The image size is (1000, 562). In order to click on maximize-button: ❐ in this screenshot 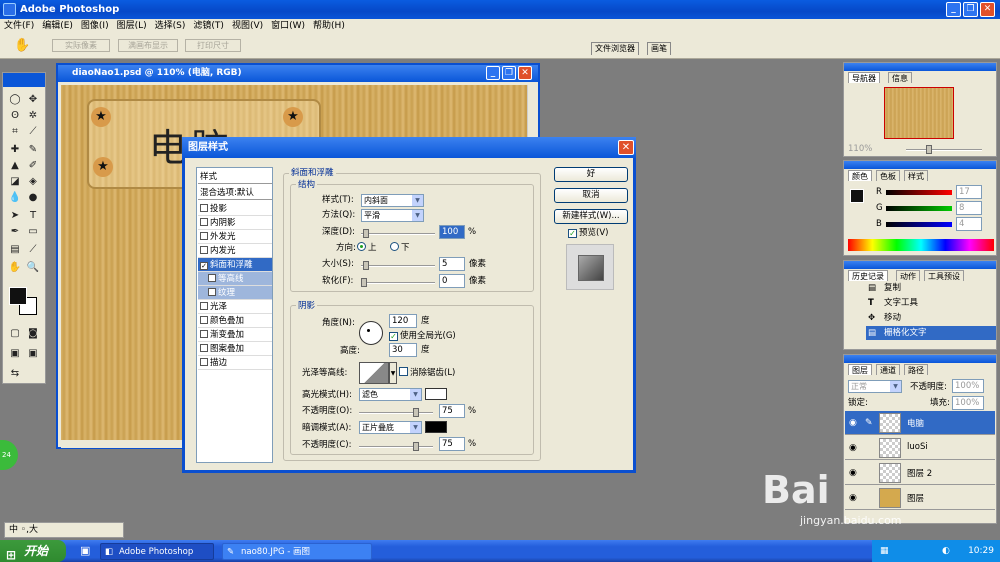, I will do `click(970, 9)`.